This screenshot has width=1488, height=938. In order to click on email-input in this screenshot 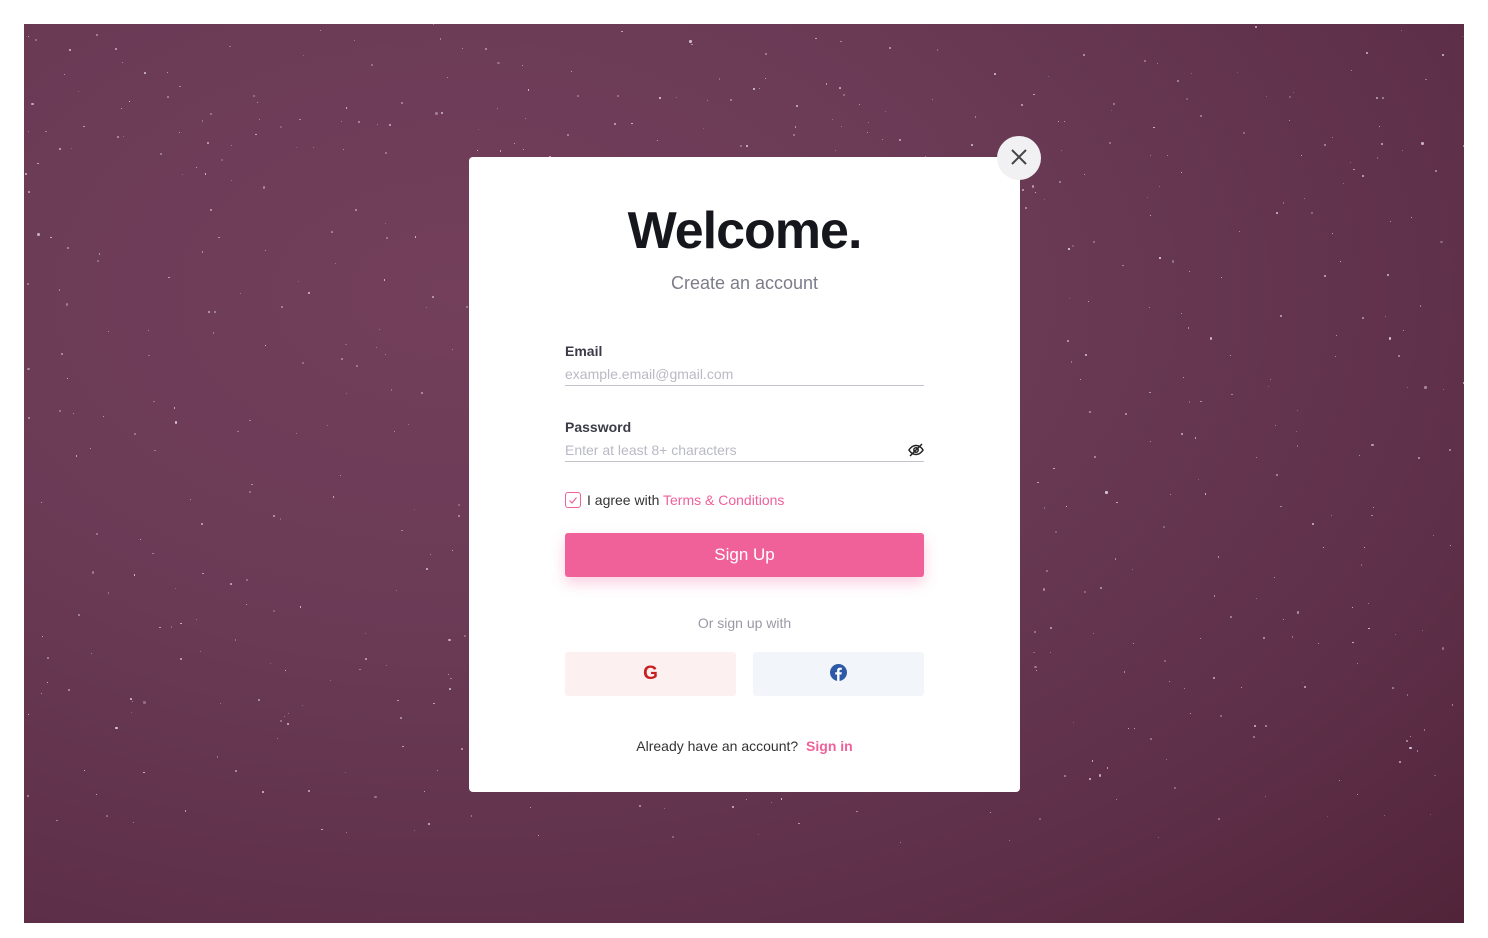, I will do `click(744, 374)`.